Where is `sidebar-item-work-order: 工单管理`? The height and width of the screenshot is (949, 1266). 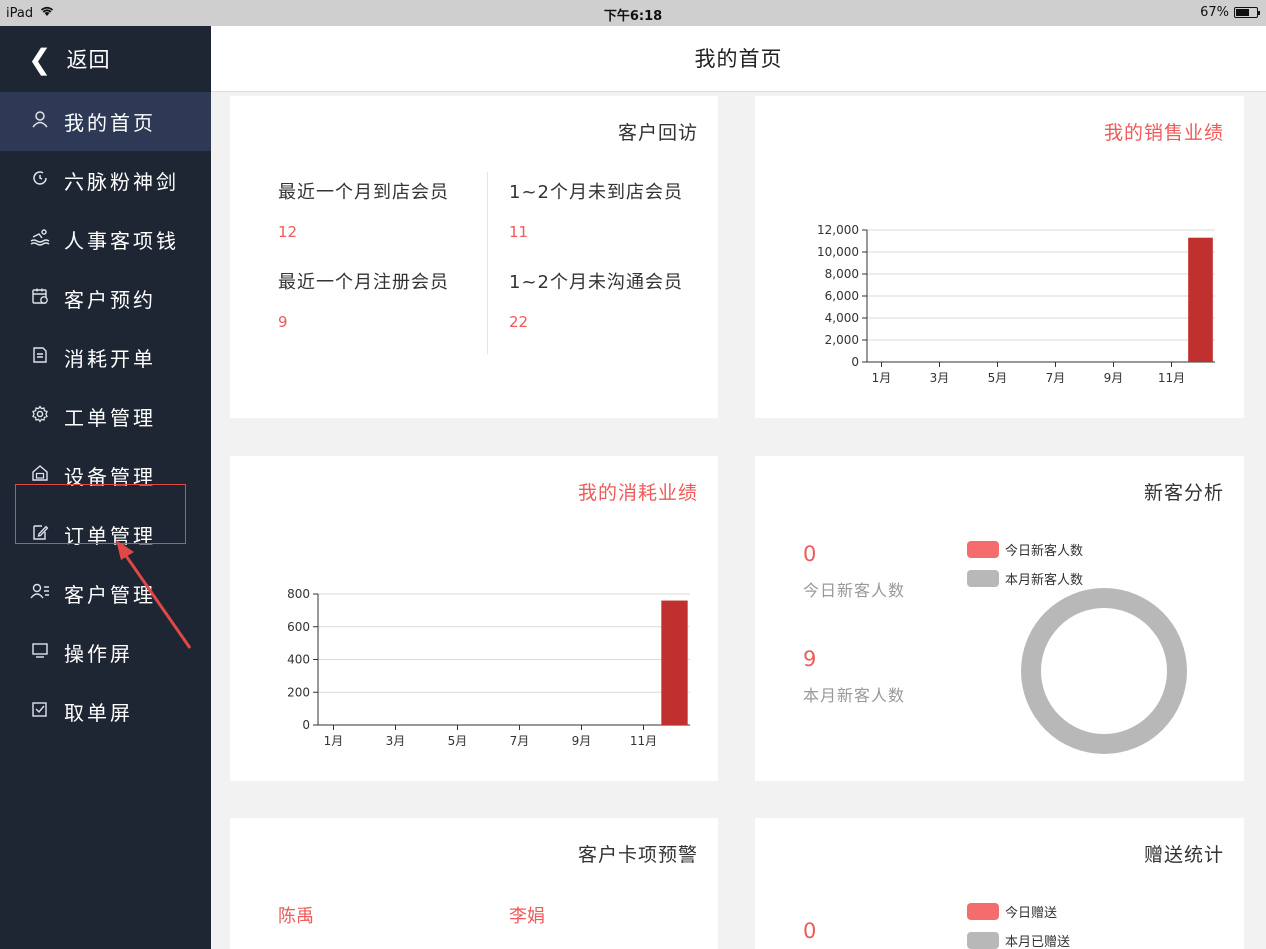 sidebar-item-work-order: 工单管理 is located at coordinates (105, 416).